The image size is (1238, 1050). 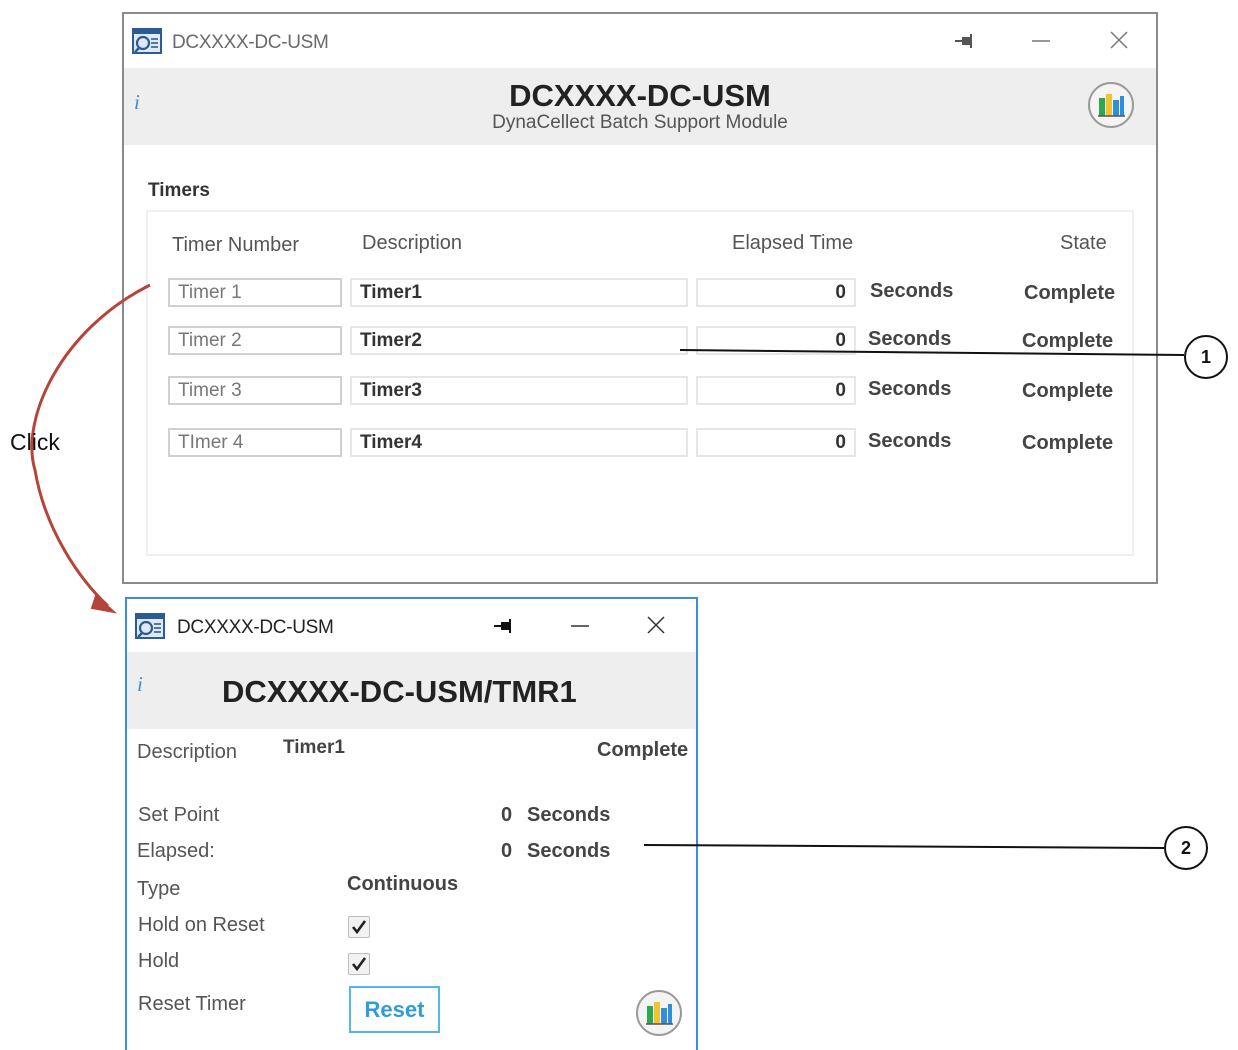 I want to click on click-arrow-head, so click(x=104, y=604).